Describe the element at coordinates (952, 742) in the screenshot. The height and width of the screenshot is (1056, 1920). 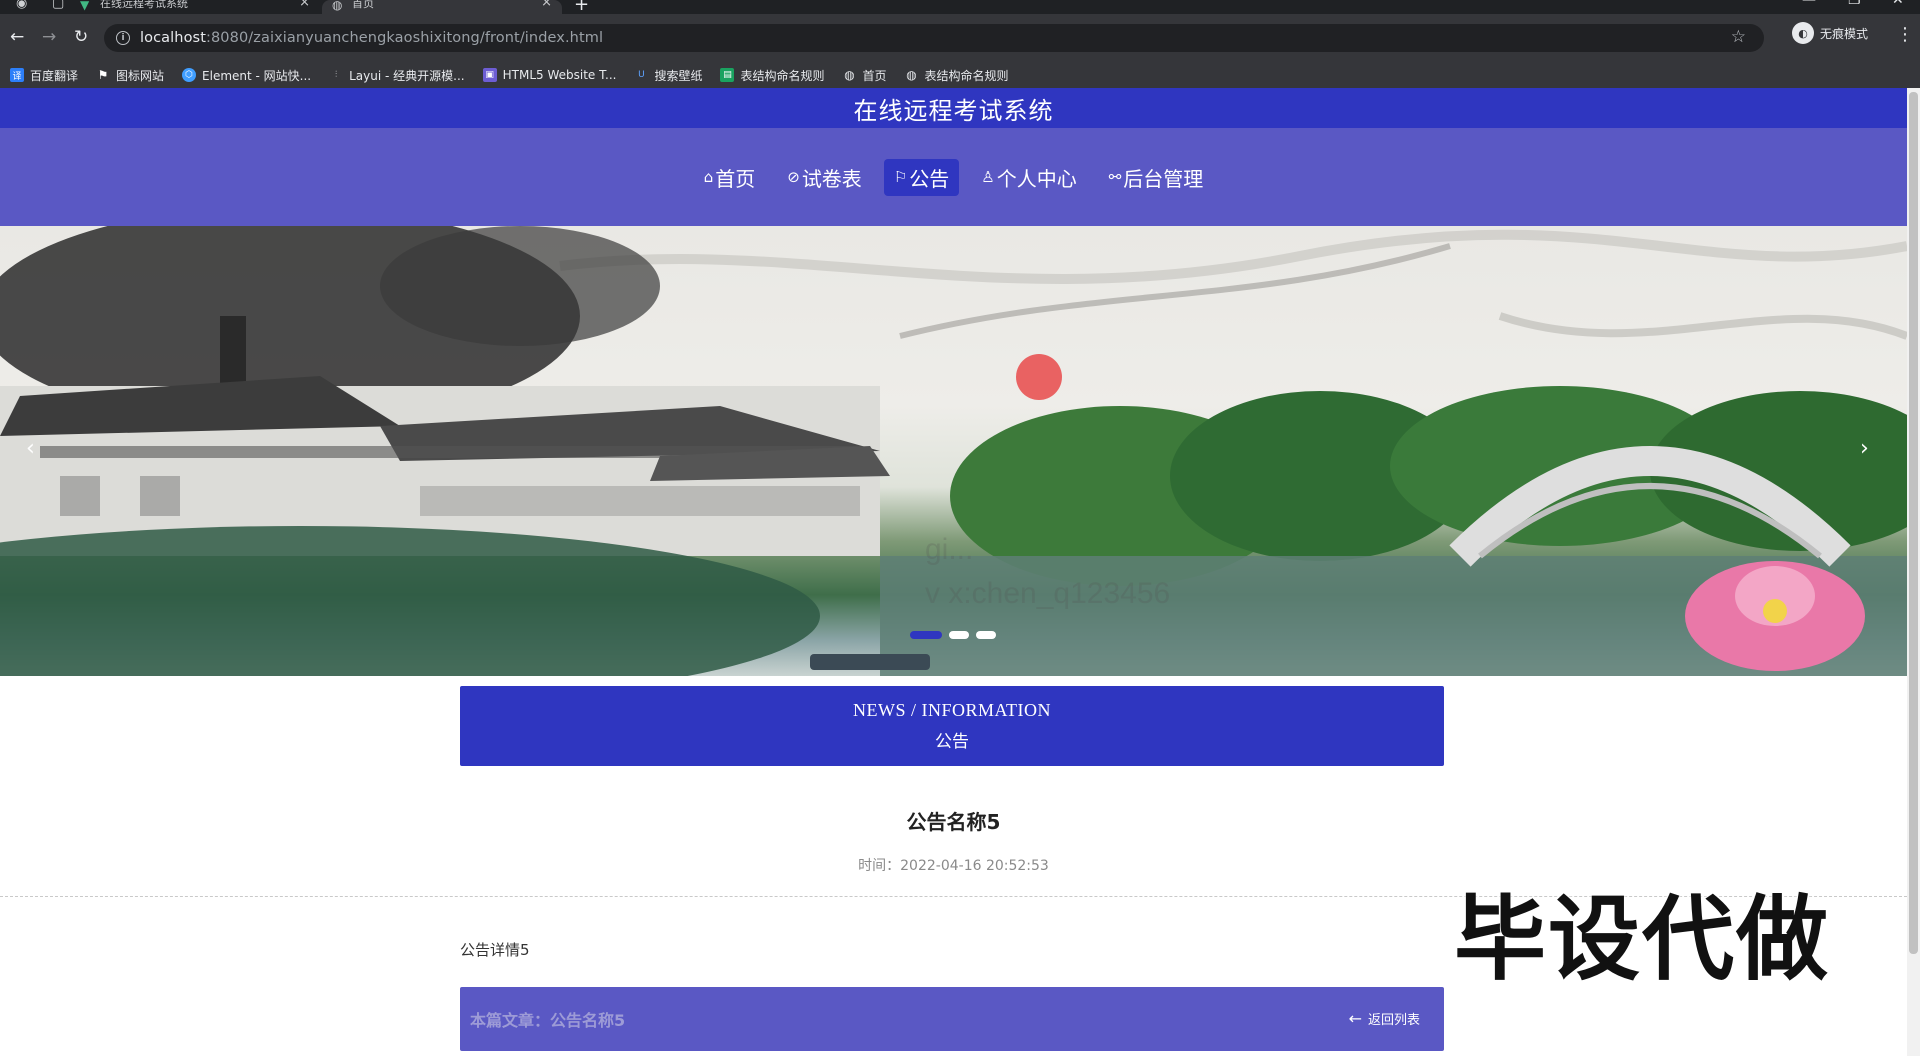
I see `news-heading-cn: 公告` at that location.